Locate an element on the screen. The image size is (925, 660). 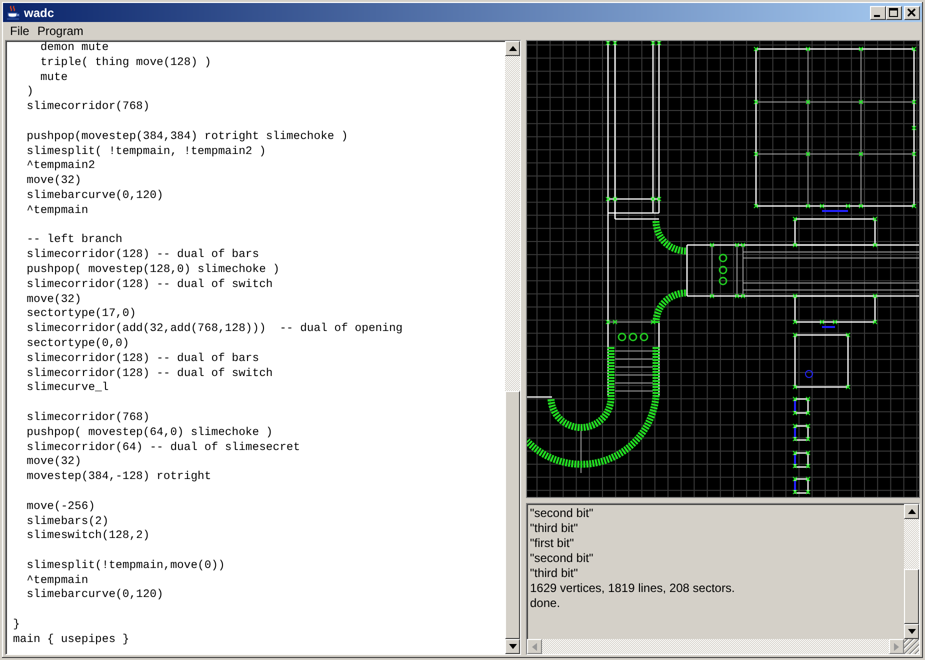
code-line: sectortype(0,0) is located at coordinates (78, 344).